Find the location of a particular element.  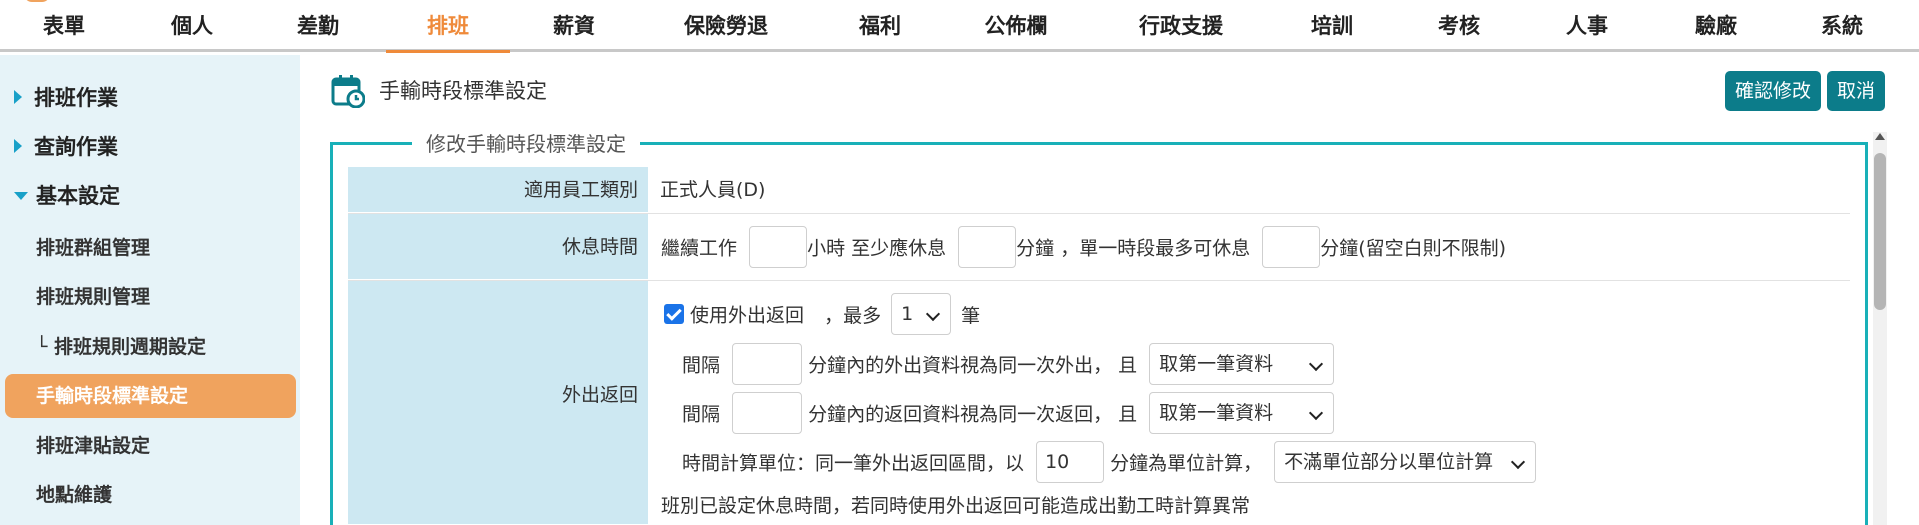

sidebar-item-manual-period-settings: 手輸時段標準設定 is located at coordinates (150, 396).